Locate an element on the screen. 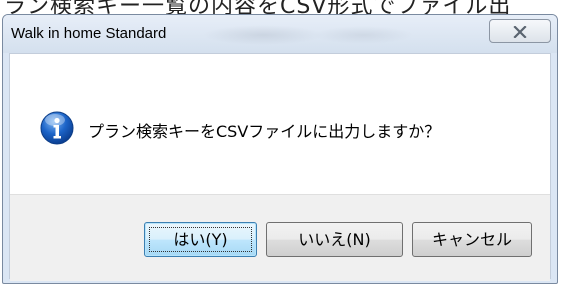 The width and height of the screenshot is (567, 284). cancel-button: キャンセル is located at coordinates (472, 239).